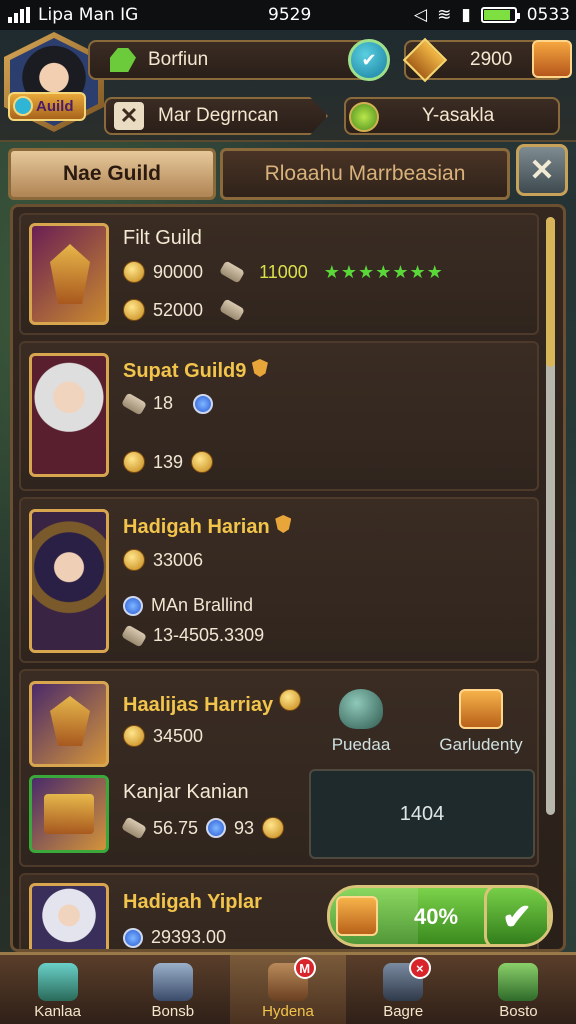 The height and width of the screenshot is (1024, 576). I want to click on guild-card: Supat Guild9 18 139, so click(279, 416).